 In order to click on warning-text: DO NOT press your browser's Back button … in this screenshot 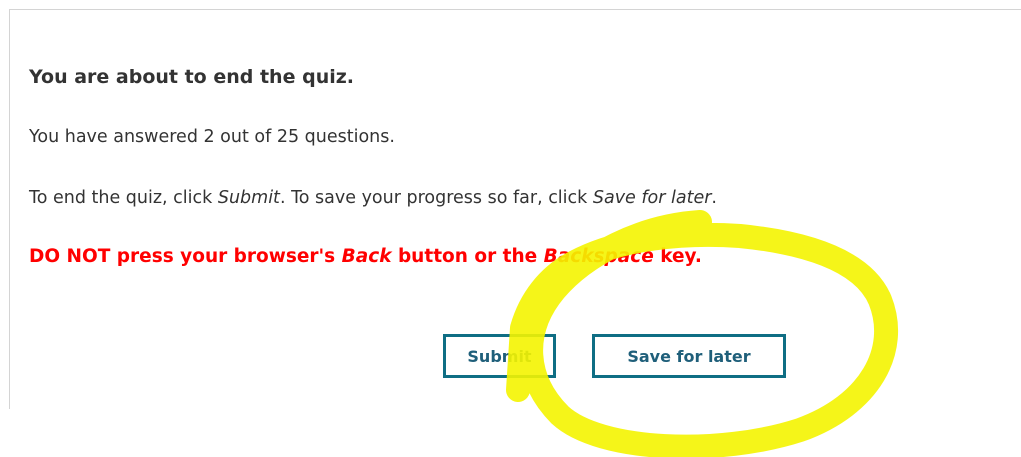, I will do `click(365, 256)`.